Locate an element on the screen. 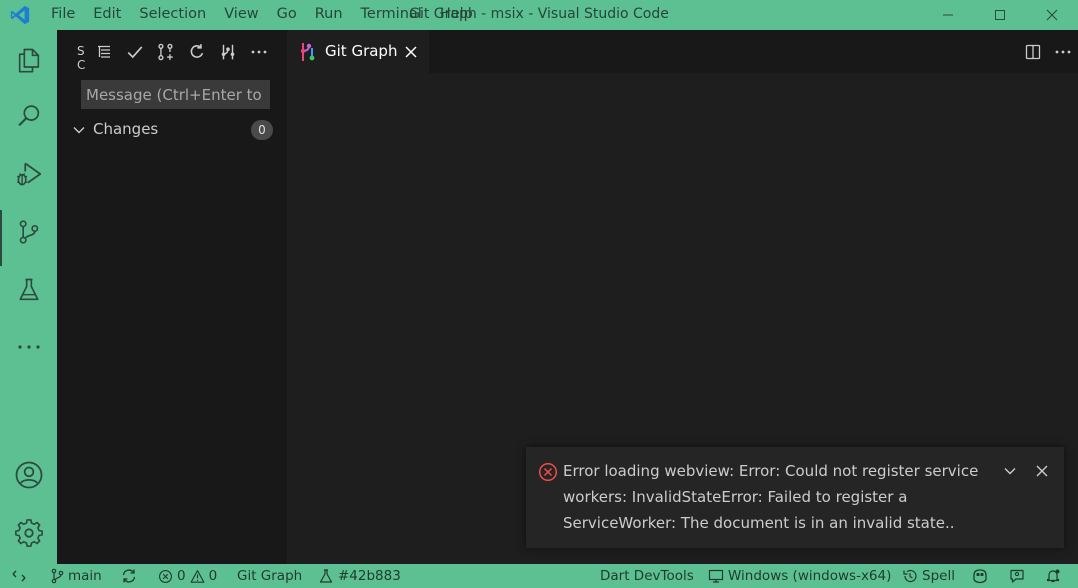 The height and width of the screenshot is (588, 1078). feedback-button is located at coordinates (1017, 576).